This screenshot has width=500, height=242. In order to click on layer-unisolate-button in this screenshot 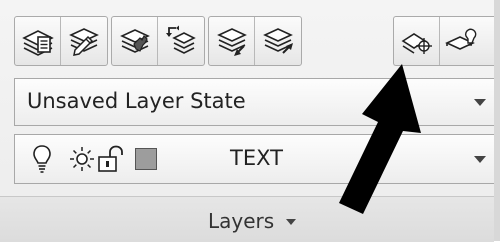, I will do `click(417, 41)`.